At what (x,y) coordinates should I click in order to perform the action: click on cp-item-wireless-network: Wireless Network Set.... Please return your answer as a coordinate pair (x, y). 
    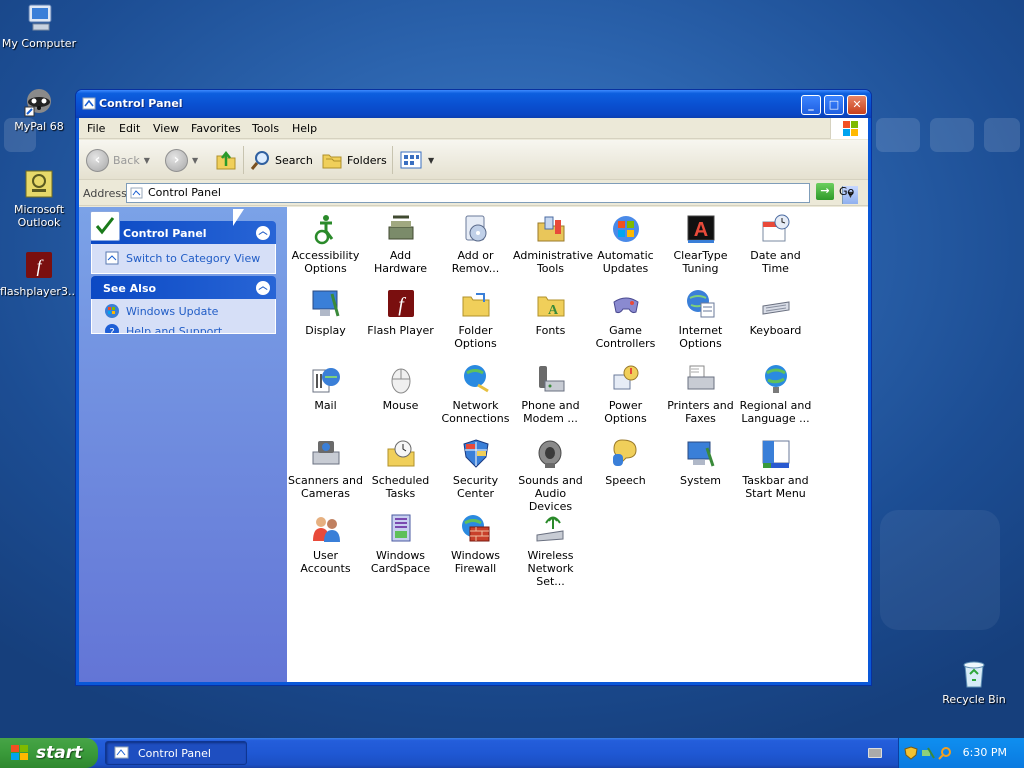
    Looking at the image, I should click on (550, 550).